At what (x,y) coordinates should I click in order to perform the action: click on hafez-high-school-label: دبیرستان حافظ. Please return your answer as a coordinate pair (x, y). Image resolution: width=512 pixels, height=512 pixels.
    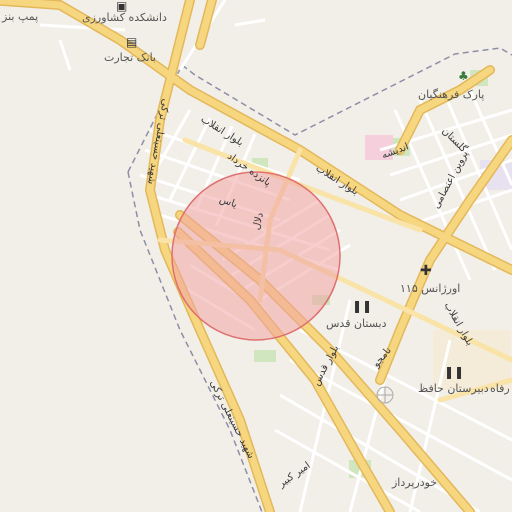
    Looking at the image, I should click on (453, 388).